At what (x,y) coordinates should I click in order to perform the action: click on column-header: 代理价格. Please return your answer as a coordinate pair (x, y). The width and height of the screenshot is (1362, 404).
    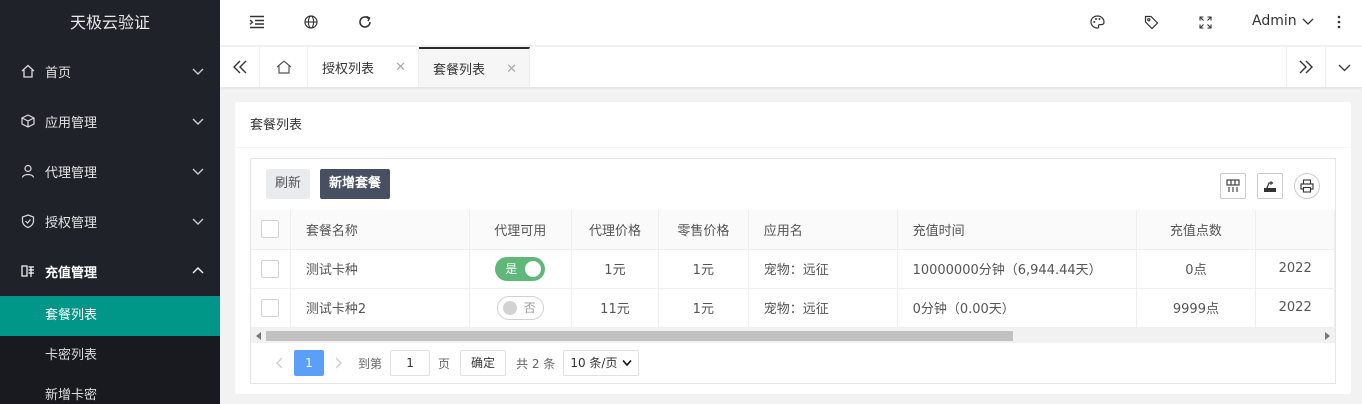
    Looking at the image, I should click on (615, 230).